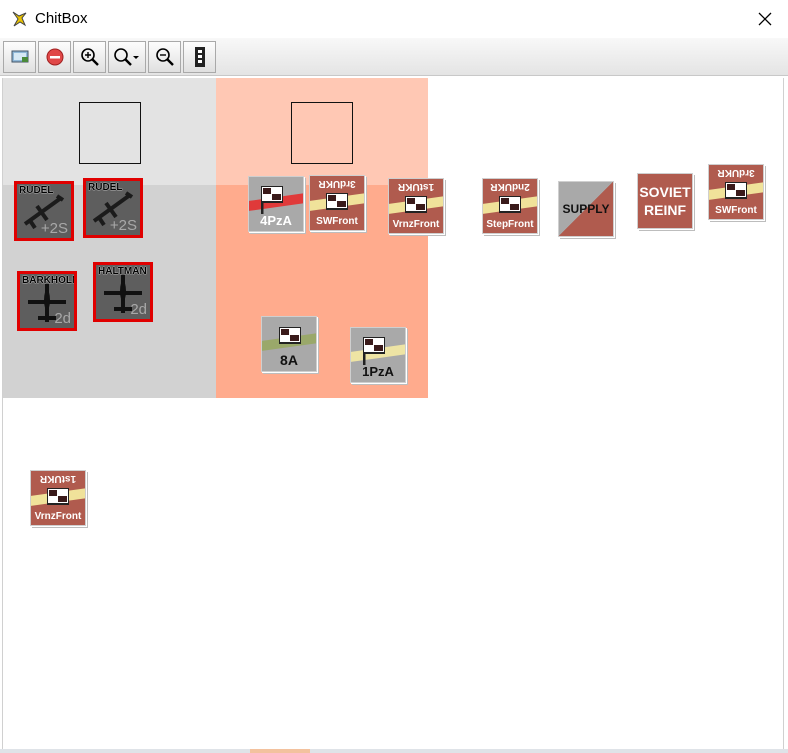 This screenshot has width=788, height=753. I want to click on counter-supply: SUPPLY, so click(586, 209).